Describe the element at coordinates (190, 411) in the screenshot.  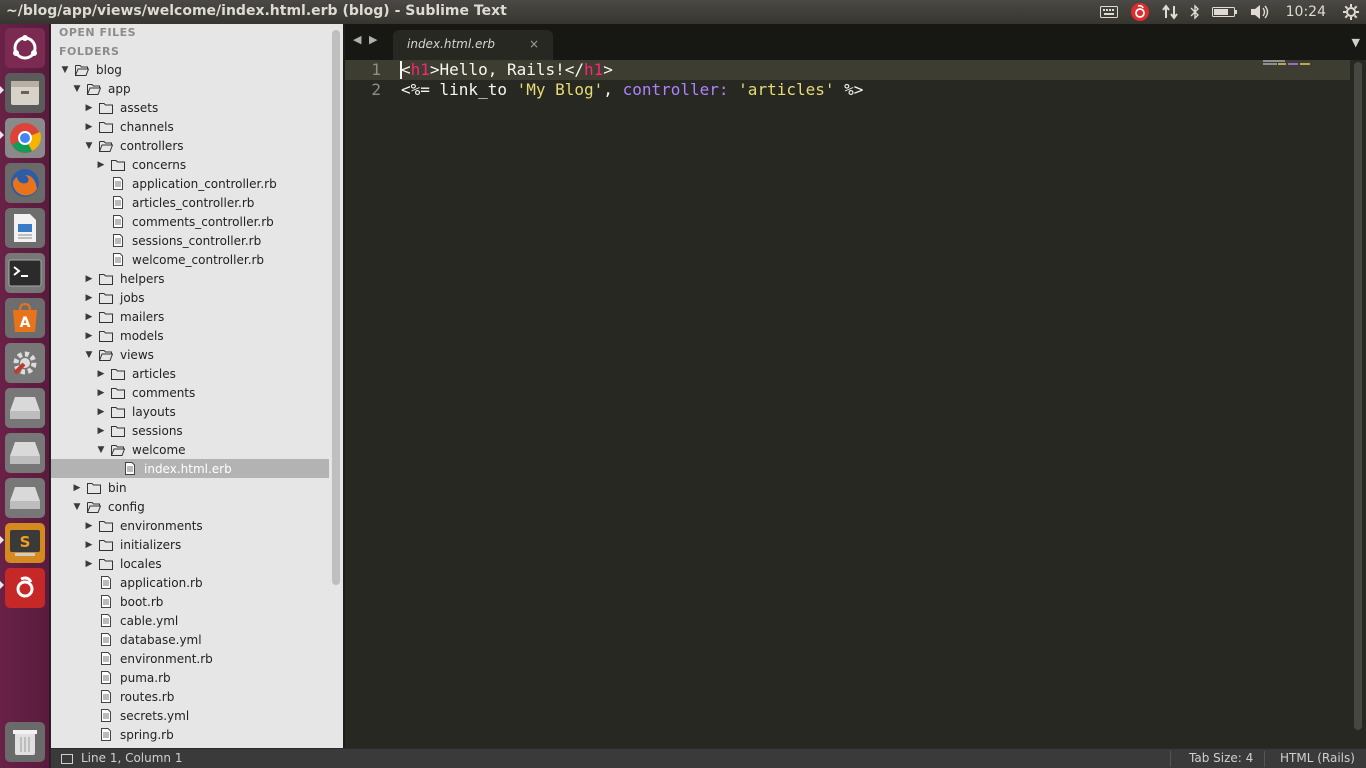
I see `tree-folder: ▶ layouts` at that location.